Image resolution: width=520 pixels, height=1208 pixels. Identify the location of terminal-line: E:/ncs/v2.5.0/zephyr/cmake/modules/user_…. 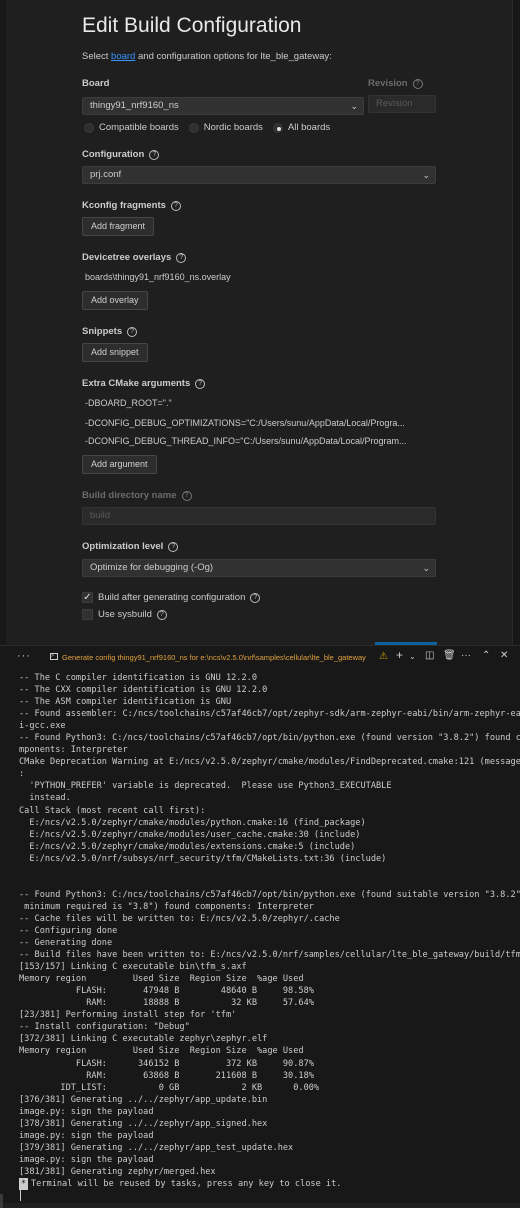
(190, 834).